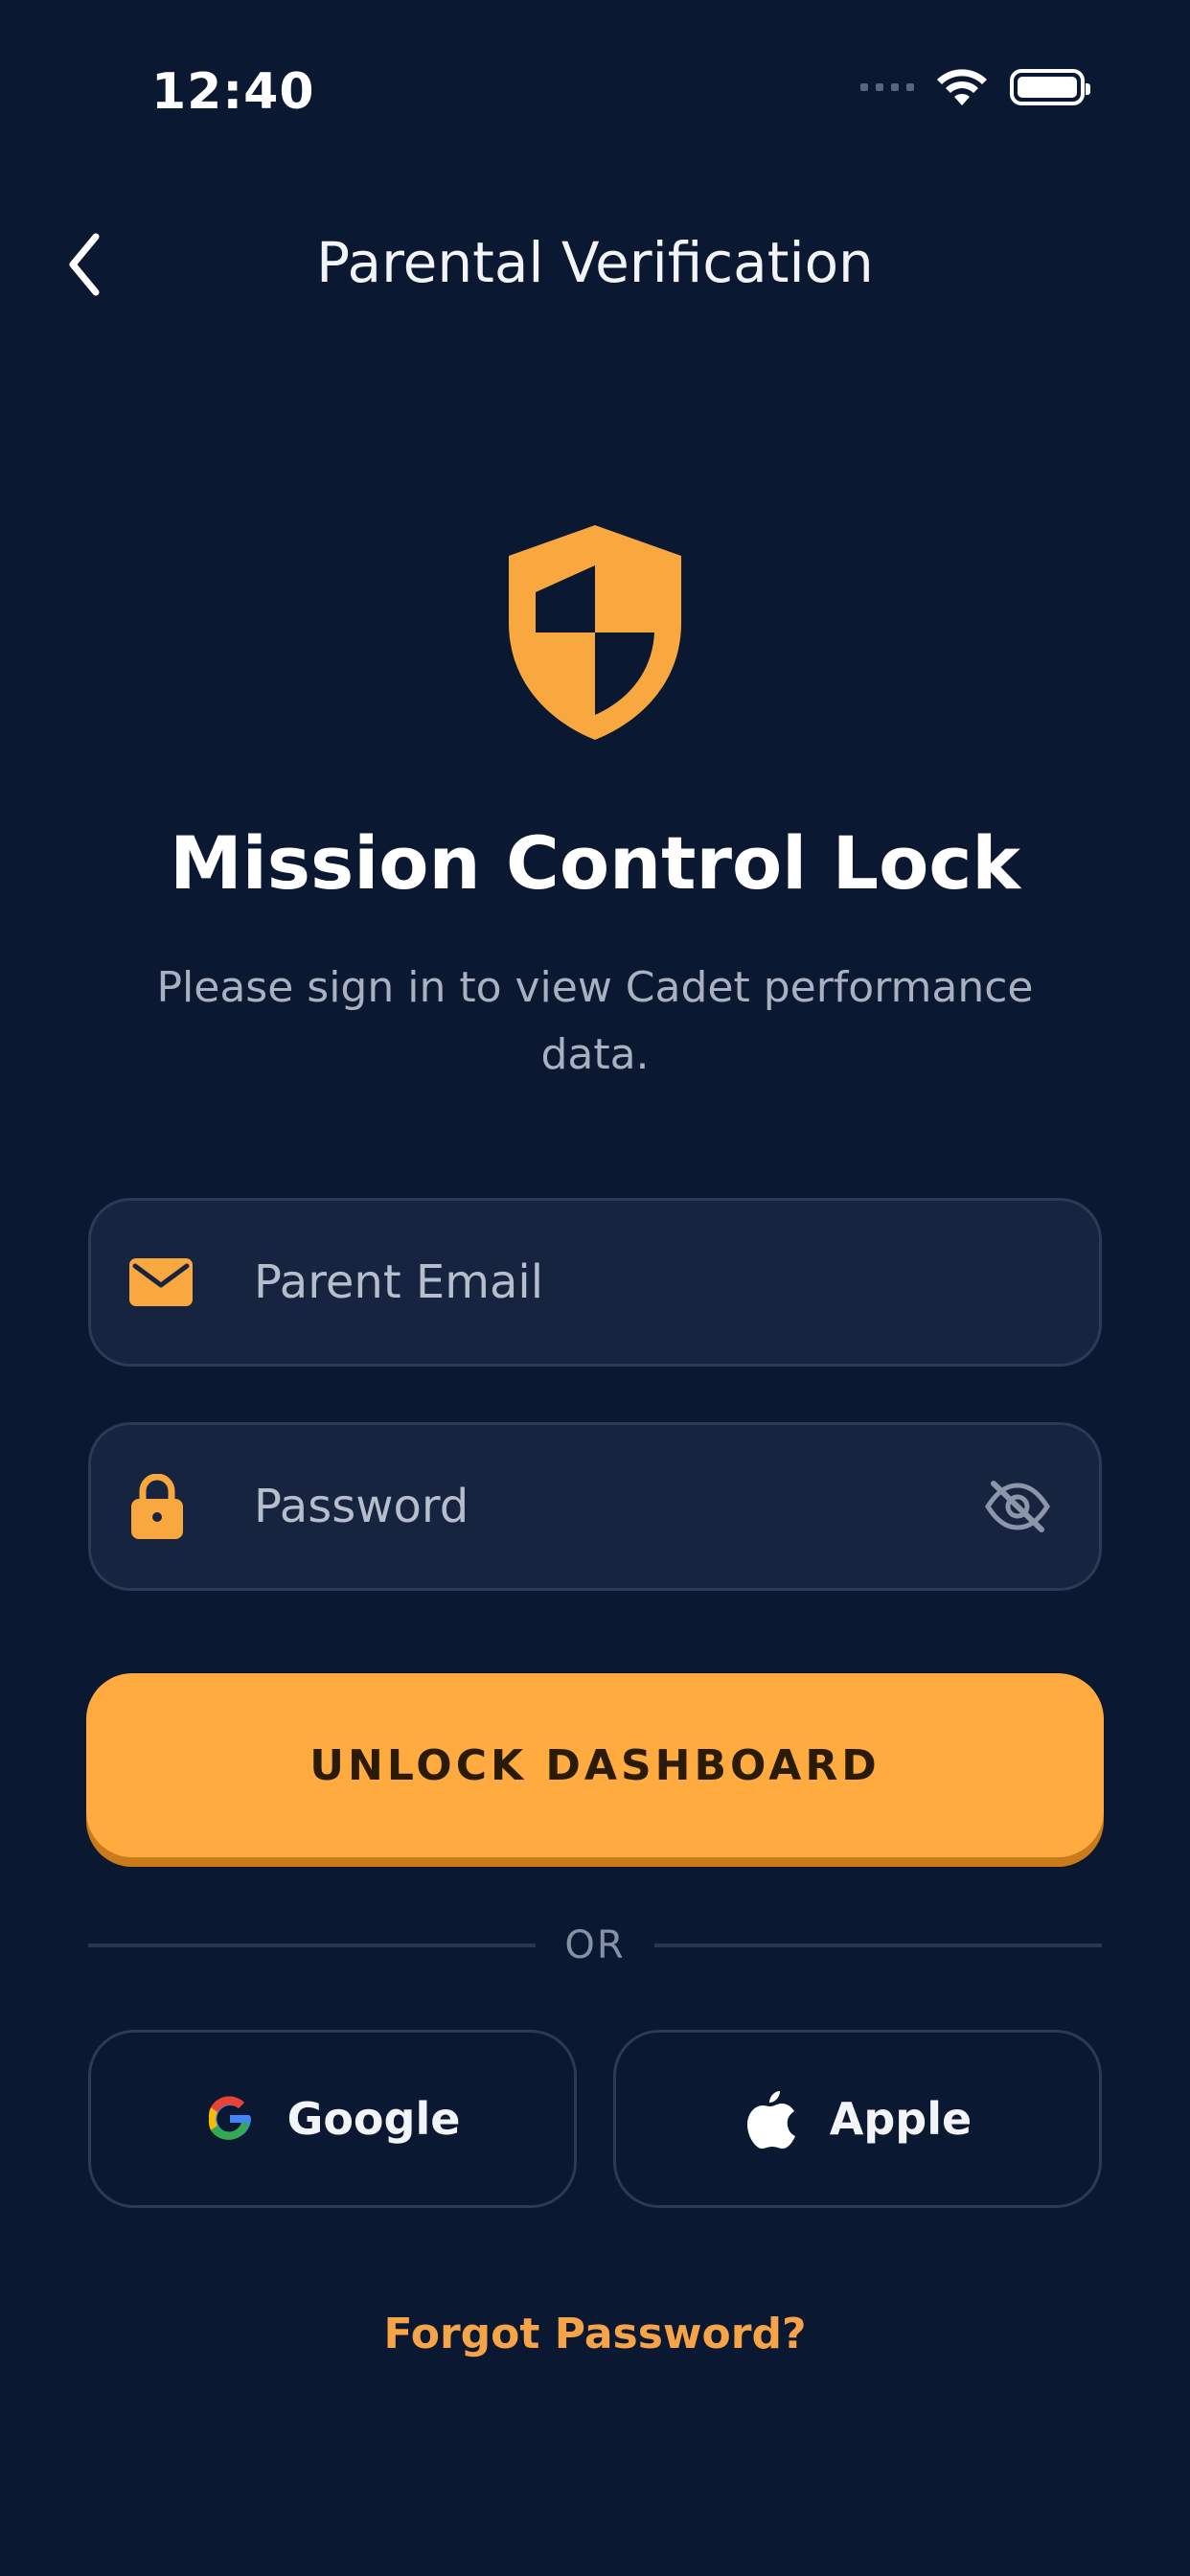 Image resolution: width=1190 pixels, height=2576 pixels. Describe the element at coordinates (172, 1282) in the screenshot. I see `mail-icon` at that location.